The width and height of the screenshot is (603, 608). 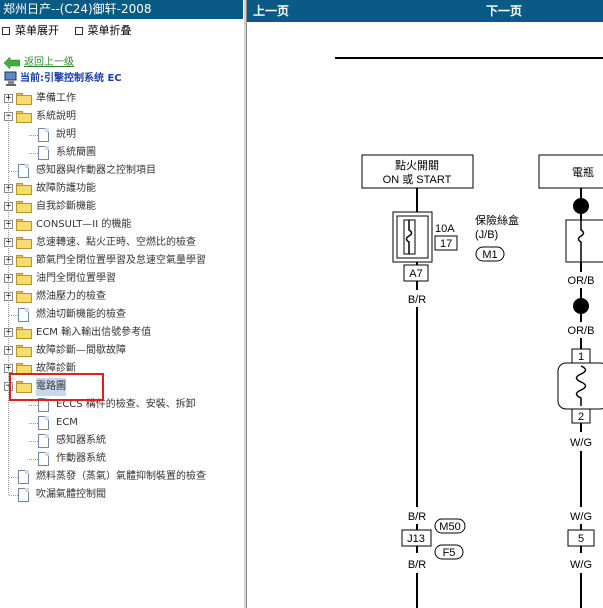 What do you see at coordinates (417, 165) in the screenshot?
I see `ignition-switch-label-1: 點火開關` at bounding box center [417, 165].